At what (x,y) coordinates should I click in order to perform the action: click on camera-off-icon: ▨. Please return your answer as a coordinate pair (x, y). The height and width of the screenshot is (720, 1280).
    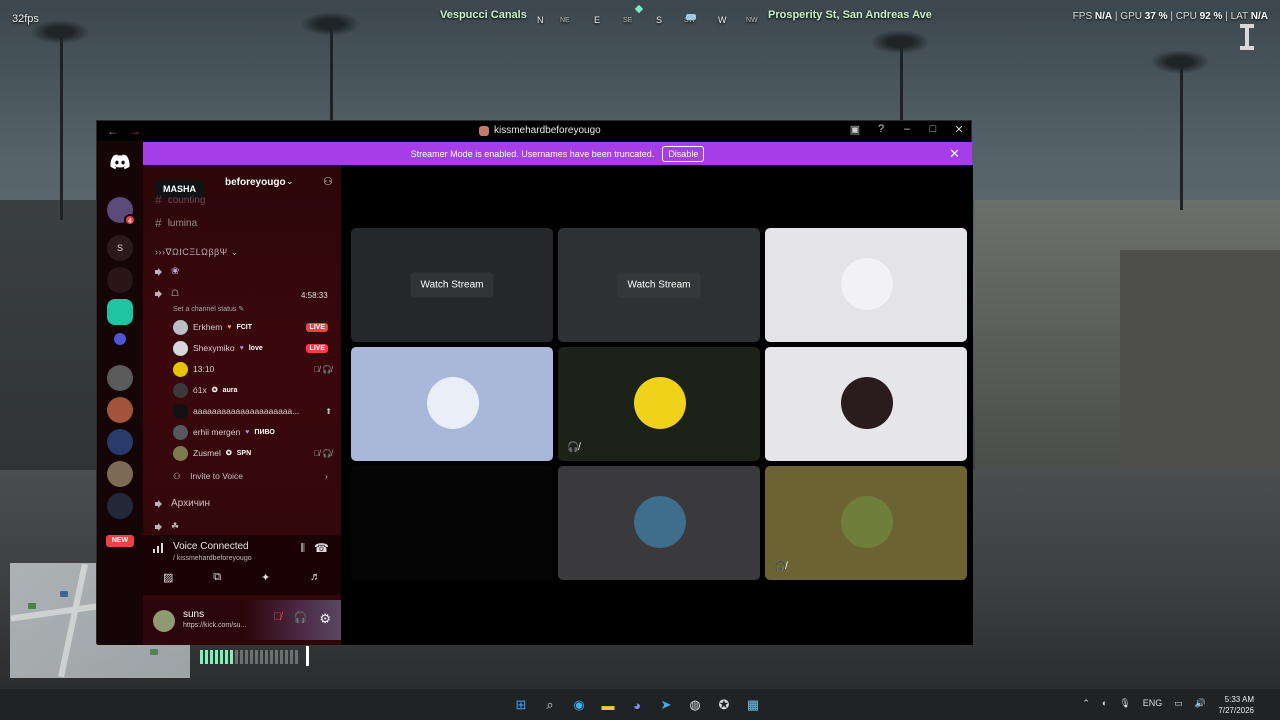
    Looking at the image, I should click on (168, 577).